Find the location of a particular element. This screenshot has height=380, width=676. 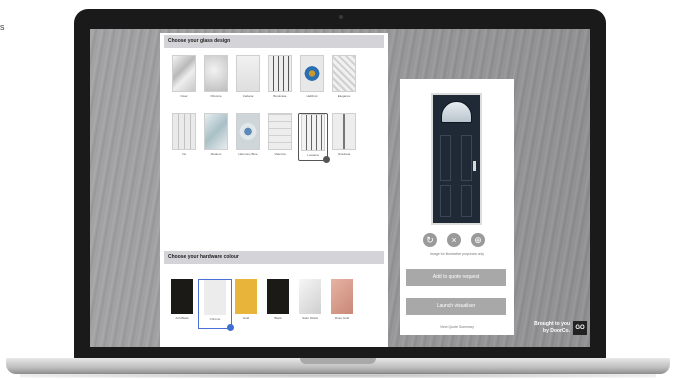

glass-option-label: Clear is located at coordinates (184, 96).